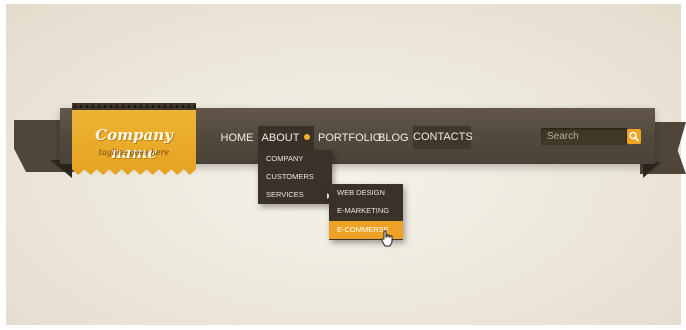 The width and height of the screenshot is (686, 330). I want to click on nav-item-home: HOME, so click(237, 138).